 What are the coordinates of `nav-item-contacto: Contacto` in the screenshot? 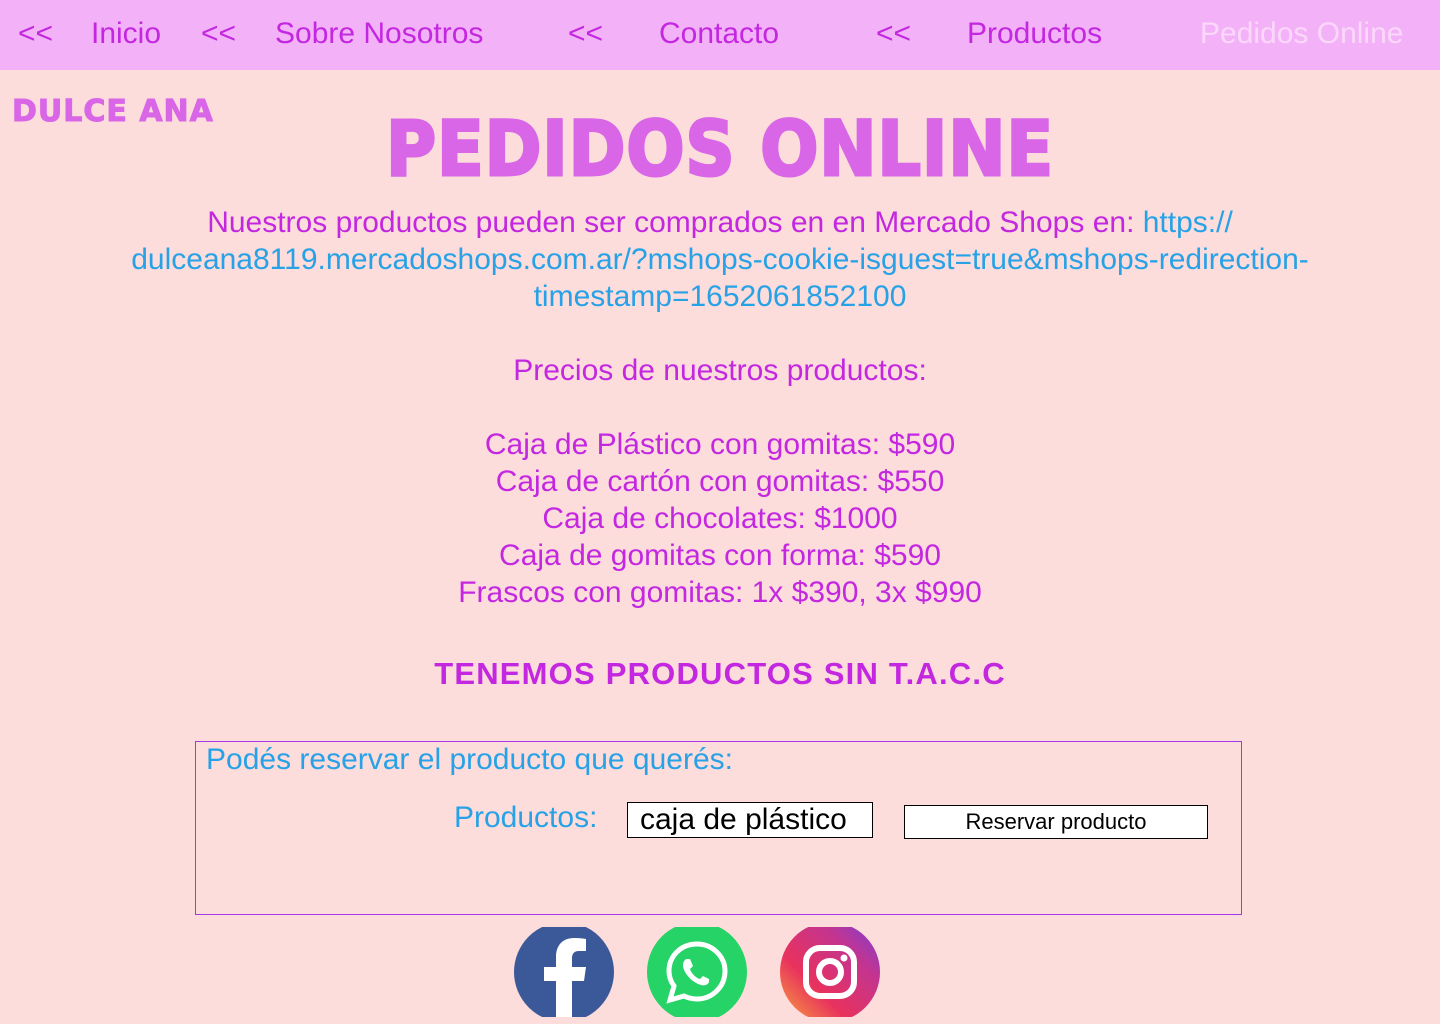 It's located at (719, 34).